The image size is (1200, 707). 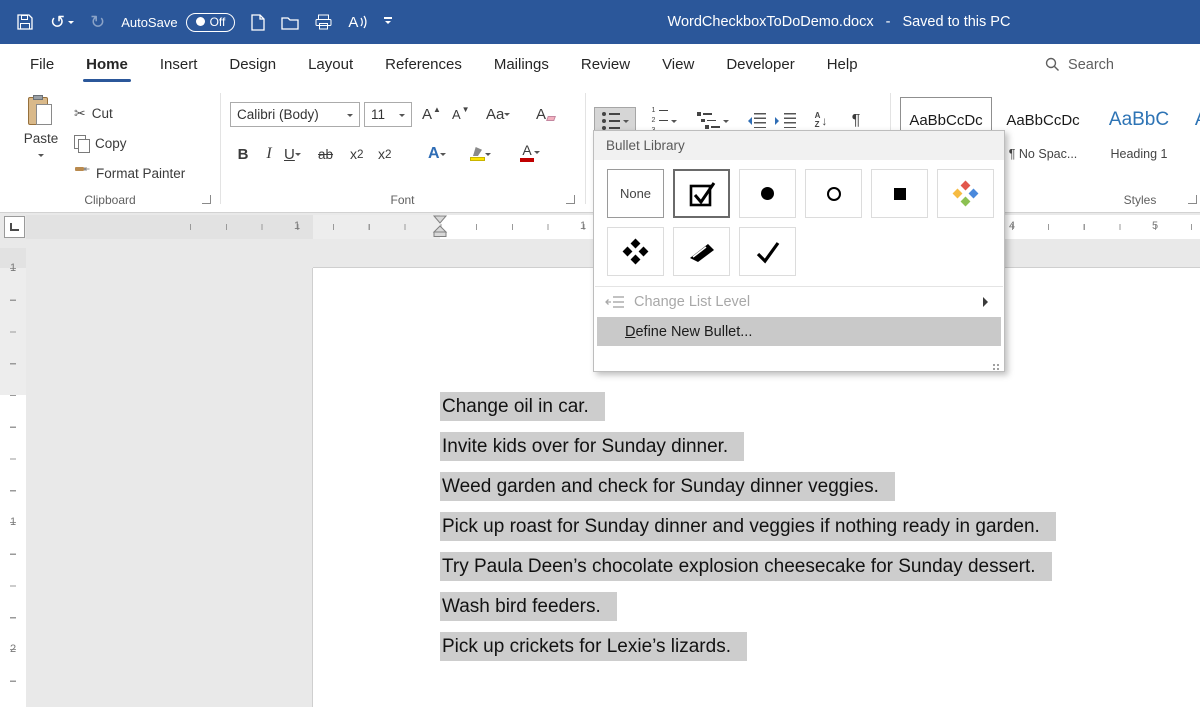 What do you see at coordinates (41, 157) in the screenshot?
I see `paste-dropdown-icon` at bounding box center [41, 157].